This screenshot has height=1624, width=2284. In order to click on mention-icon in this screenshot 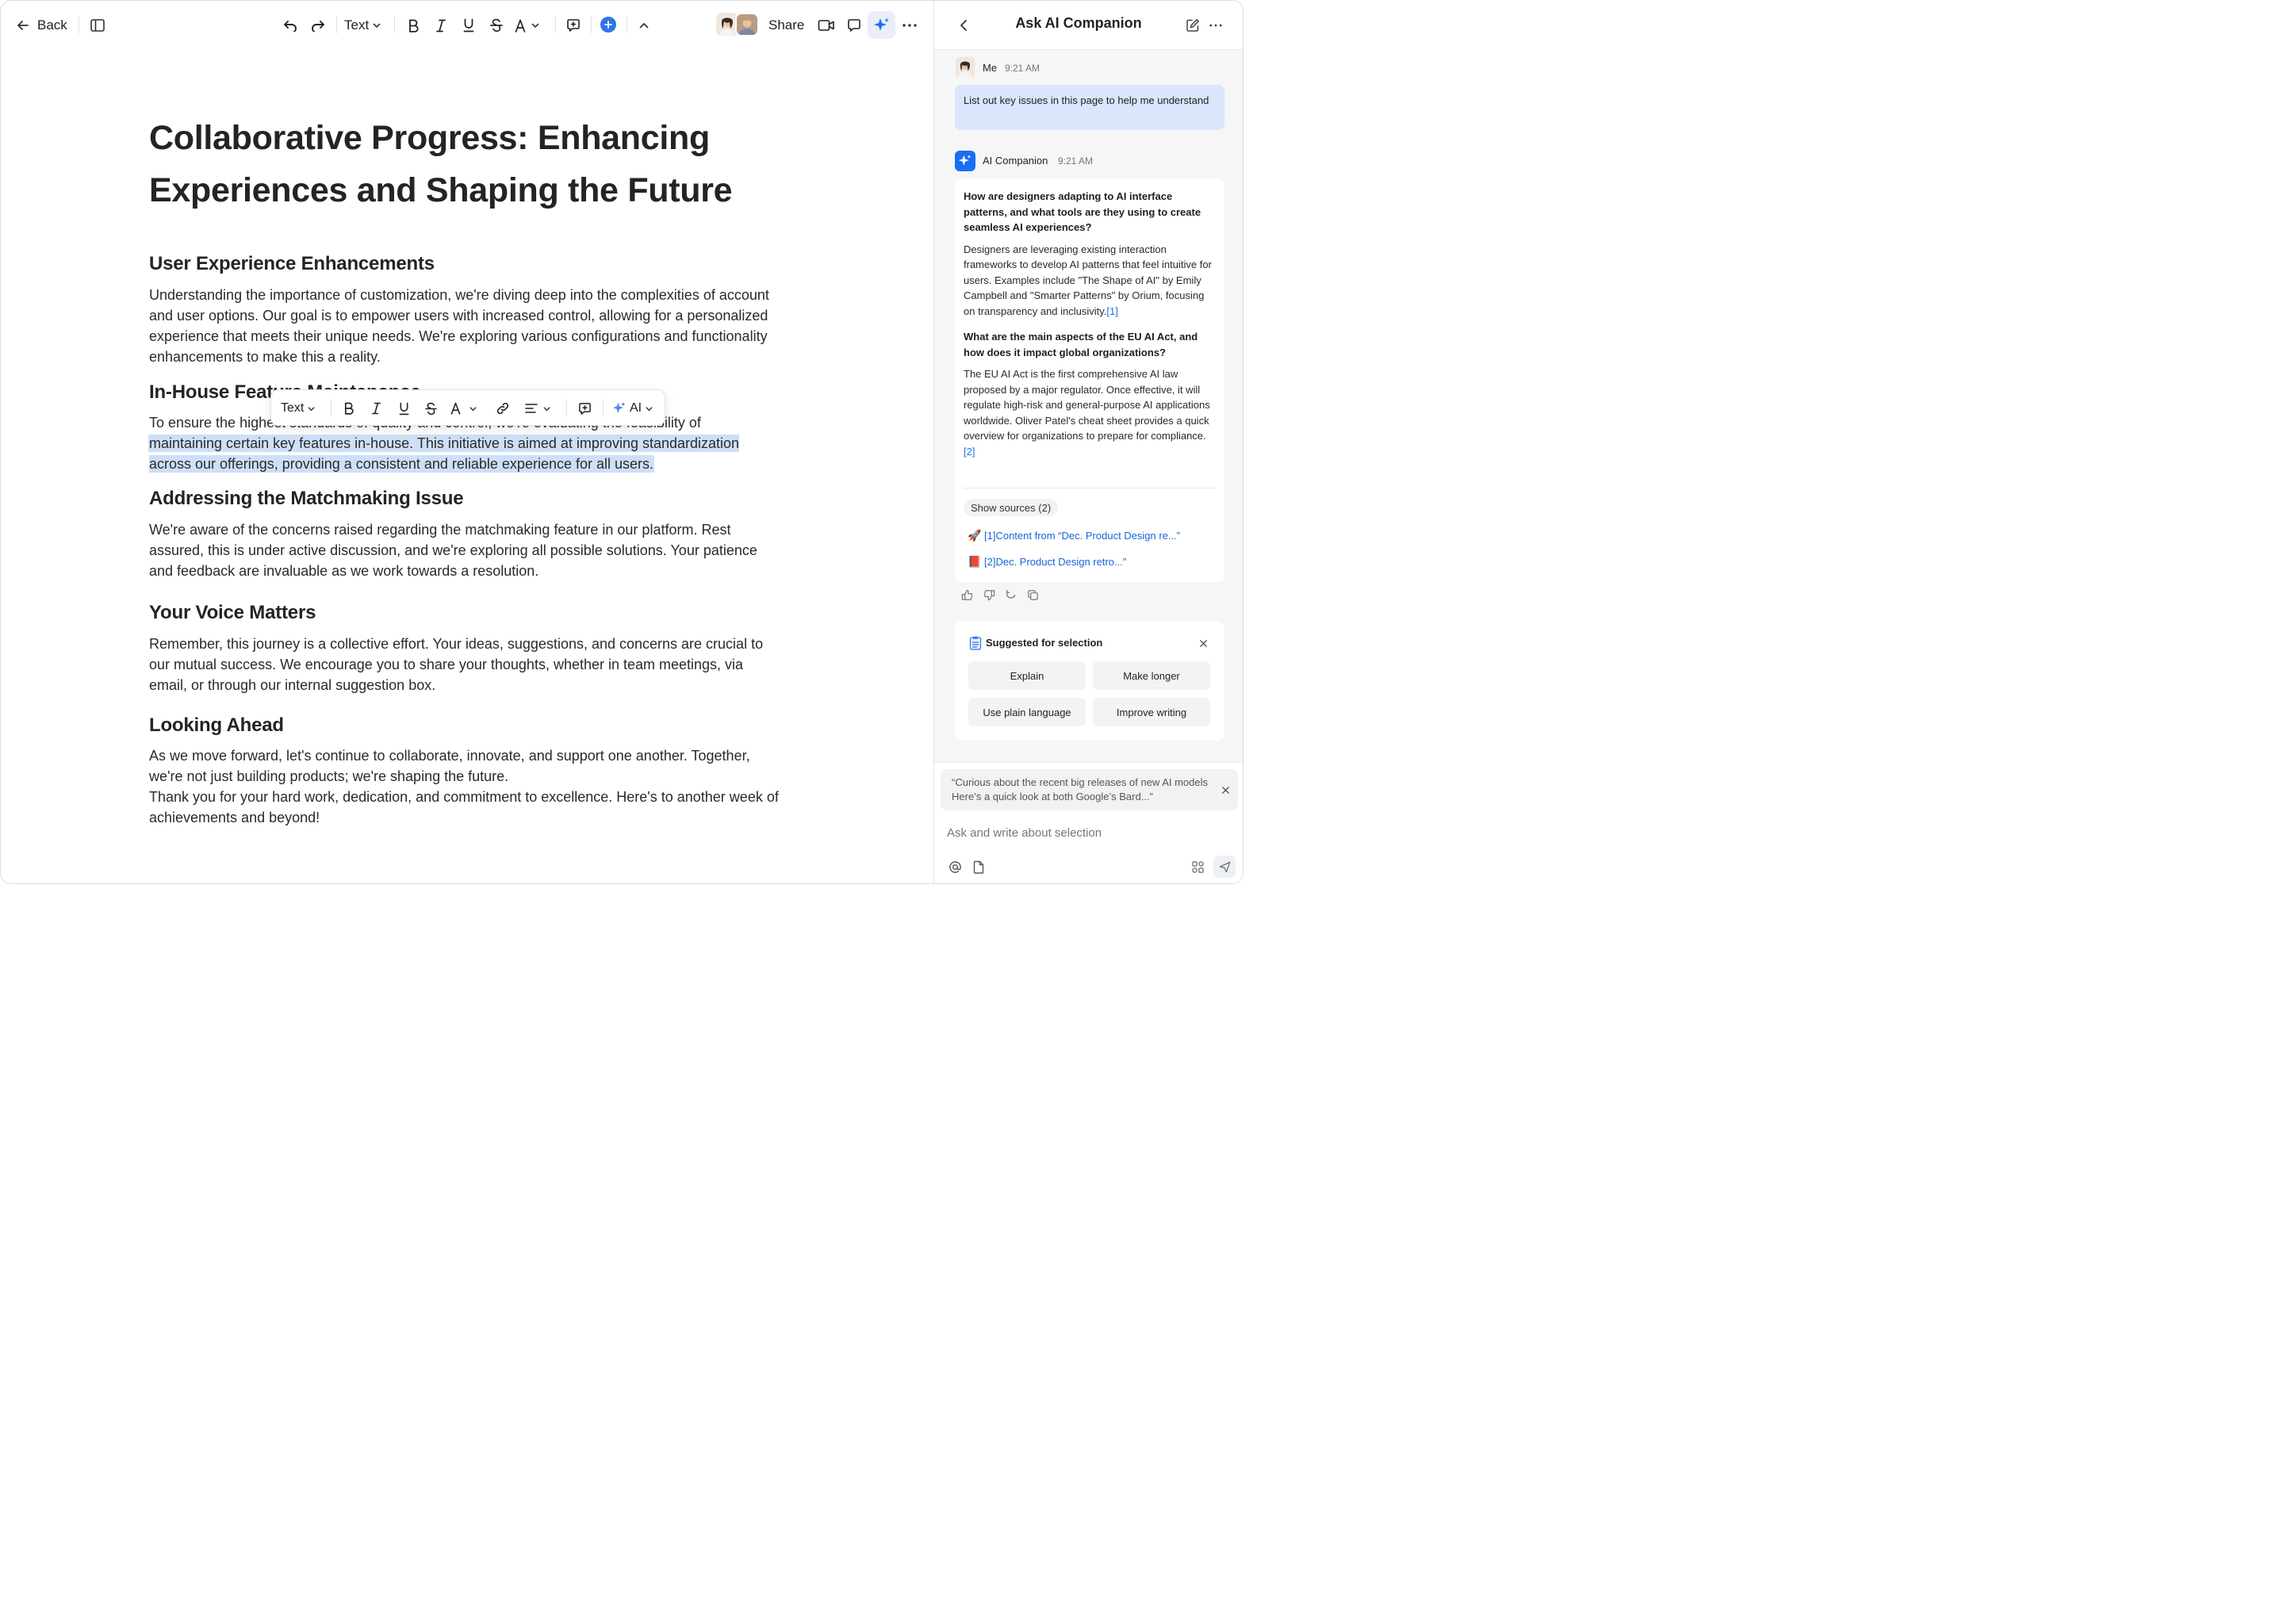, I will do `click(955, 867)`.